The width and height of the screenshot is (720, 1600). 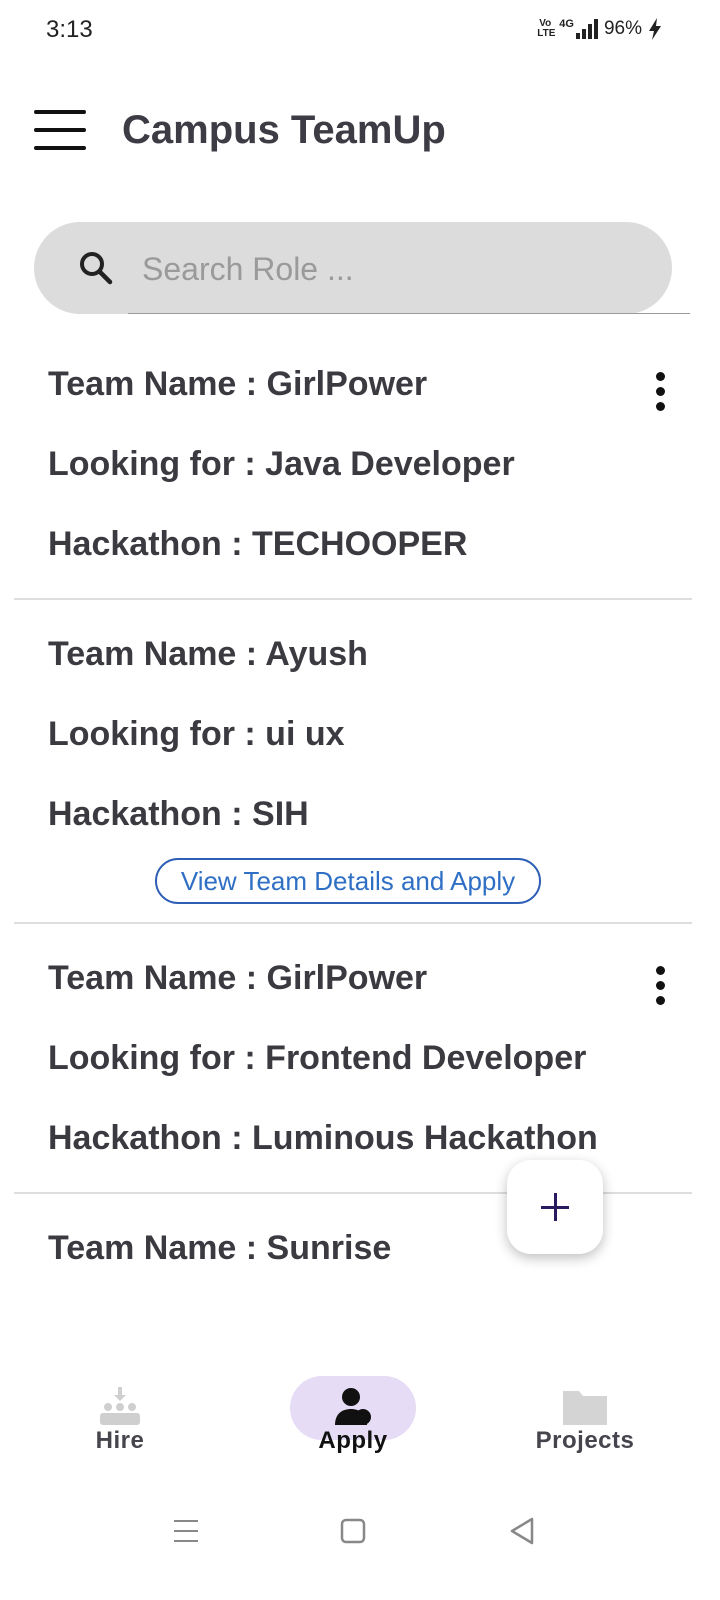 I want to click on system-nav, so click(x=360, y=1542).